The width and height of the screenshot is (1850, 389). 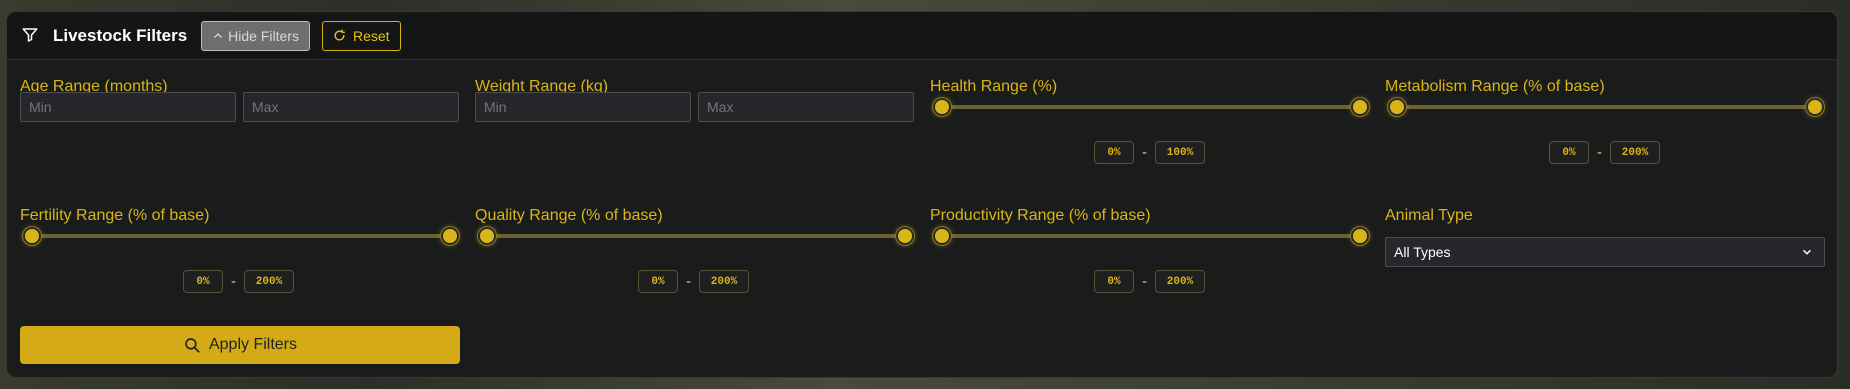 I want to click on reset-button: Reset, so click(x=361, y=35).